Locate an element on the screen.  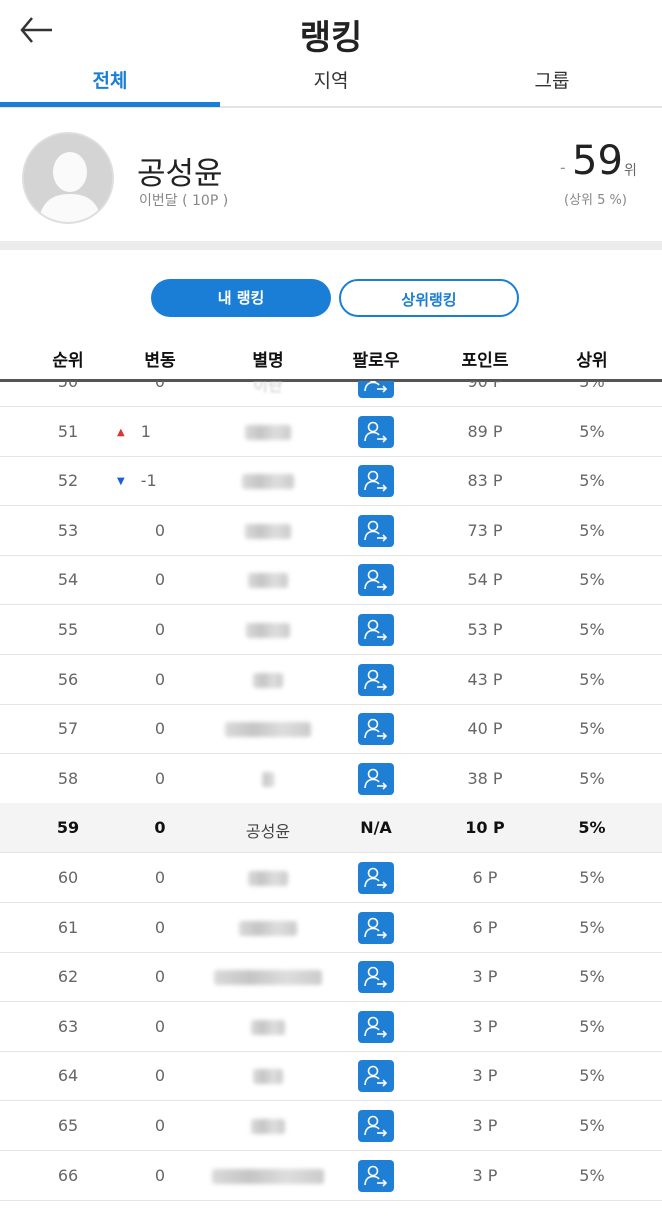
page-title: 랭킹 is located at coordinates (331, 38).